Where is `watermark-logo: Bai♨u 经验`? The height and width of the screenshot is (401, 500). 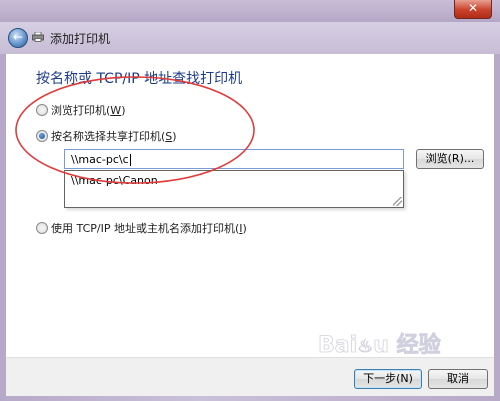
watermark-logo: Bai♨u 经验 is located at coordinates (379, 345).